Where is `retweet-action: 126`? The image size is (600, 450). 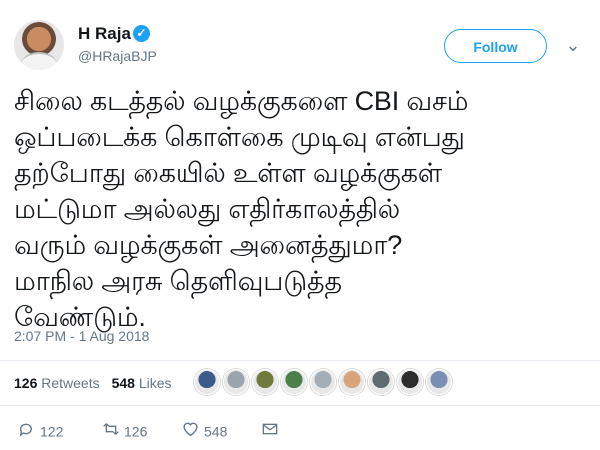
retweet-action: 126 is located at coordinates (124, 431).